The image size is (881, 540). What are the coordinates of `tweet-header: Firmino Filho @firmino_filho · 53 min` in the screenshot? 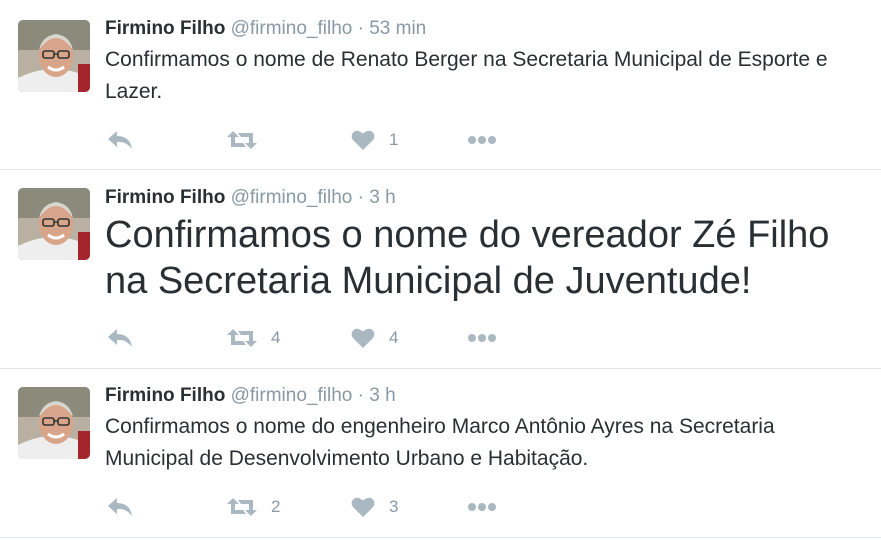 It's located at (265, 29).